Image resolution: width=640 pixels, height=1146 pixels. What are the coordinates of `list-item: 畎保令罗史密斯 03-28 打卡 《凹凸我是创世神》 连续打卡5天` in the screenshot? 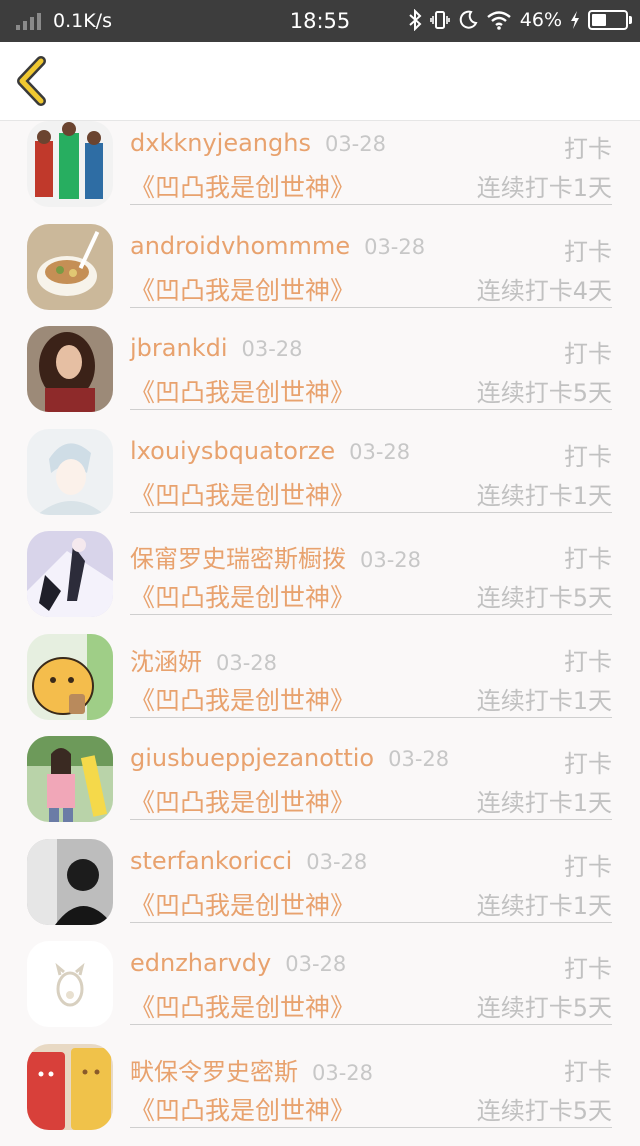 It's located at (320, 1095).